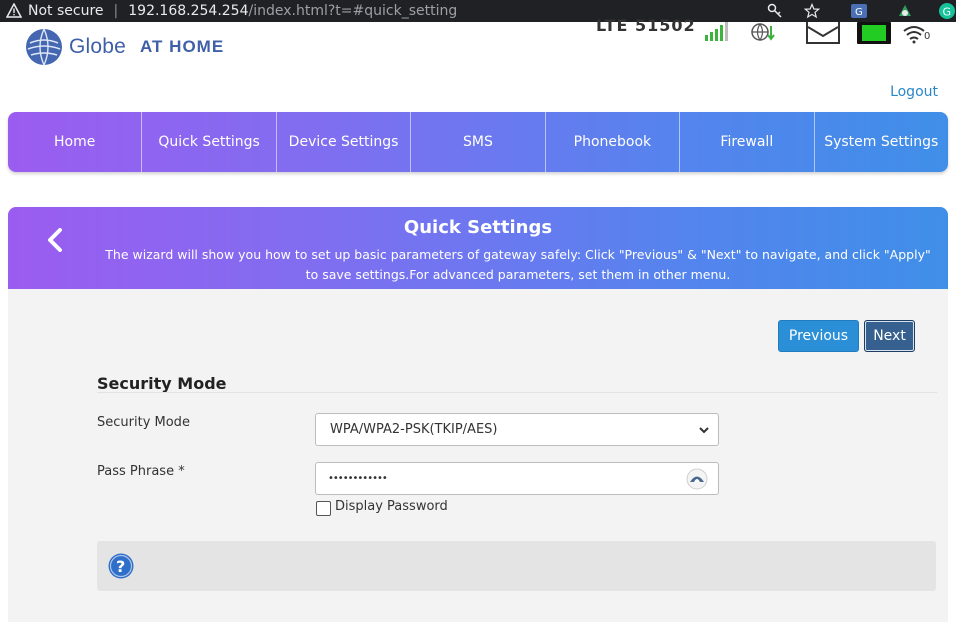 The width and height of the screenshot is (956, 622). What do you see at coordinates (358, 478) in the screenshot?
I see `pass-phrase-masked-value: ••••••••••••` at bounding box center [358, 478].